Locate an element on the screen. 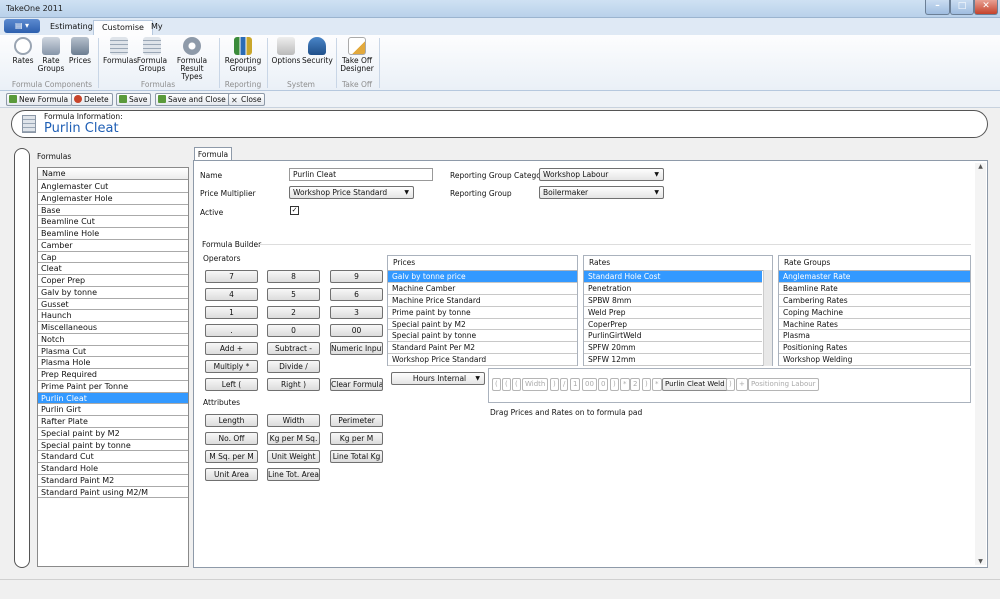 This screenshot has height=599, width=1000. formula-token: 0 is located at coordinates (603, 384).